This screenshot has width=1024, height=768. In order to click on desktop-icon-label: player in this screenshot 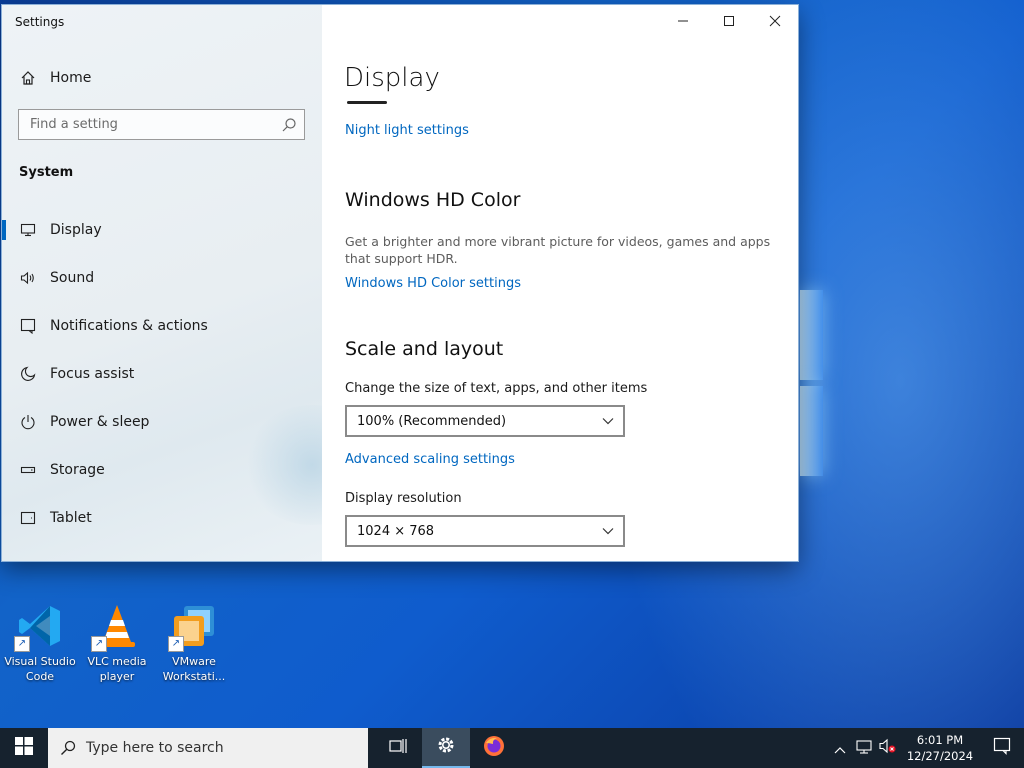, I will do `click(117, 676)`.